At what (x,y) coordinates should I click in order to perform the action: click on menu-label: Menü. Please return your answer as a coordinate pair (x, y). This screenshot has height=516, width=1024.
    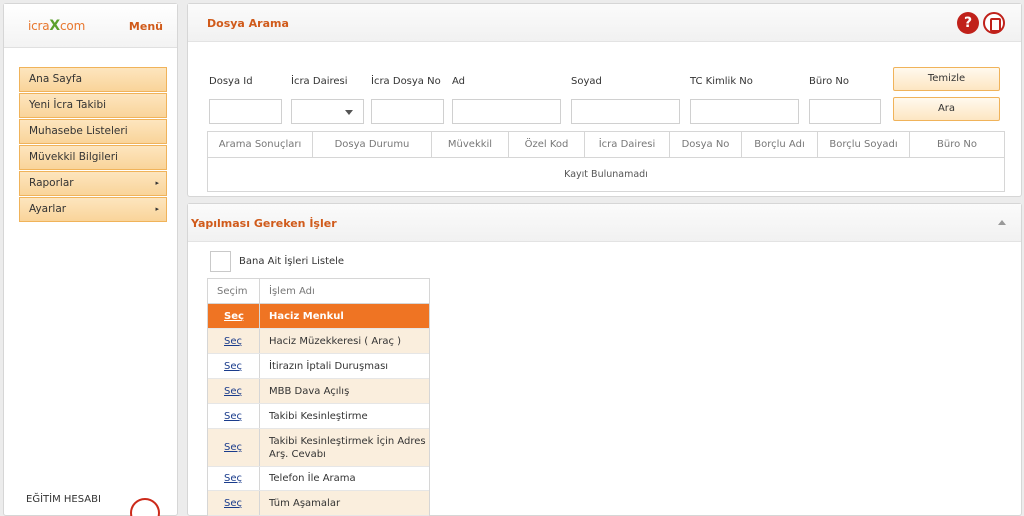
    Looking at the image, I should click on (146, 26).